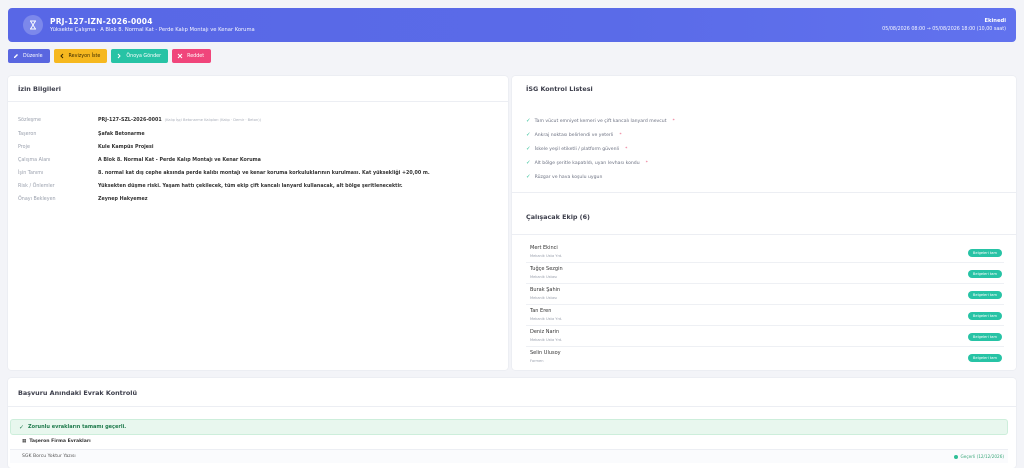 The image size is (1024, 468). Describe the element at coordinates (509, 427) in the screenshot. I see `documents-valid-alert: ✓ Zorunlu evrakların tamamı geçerli.` at that location.